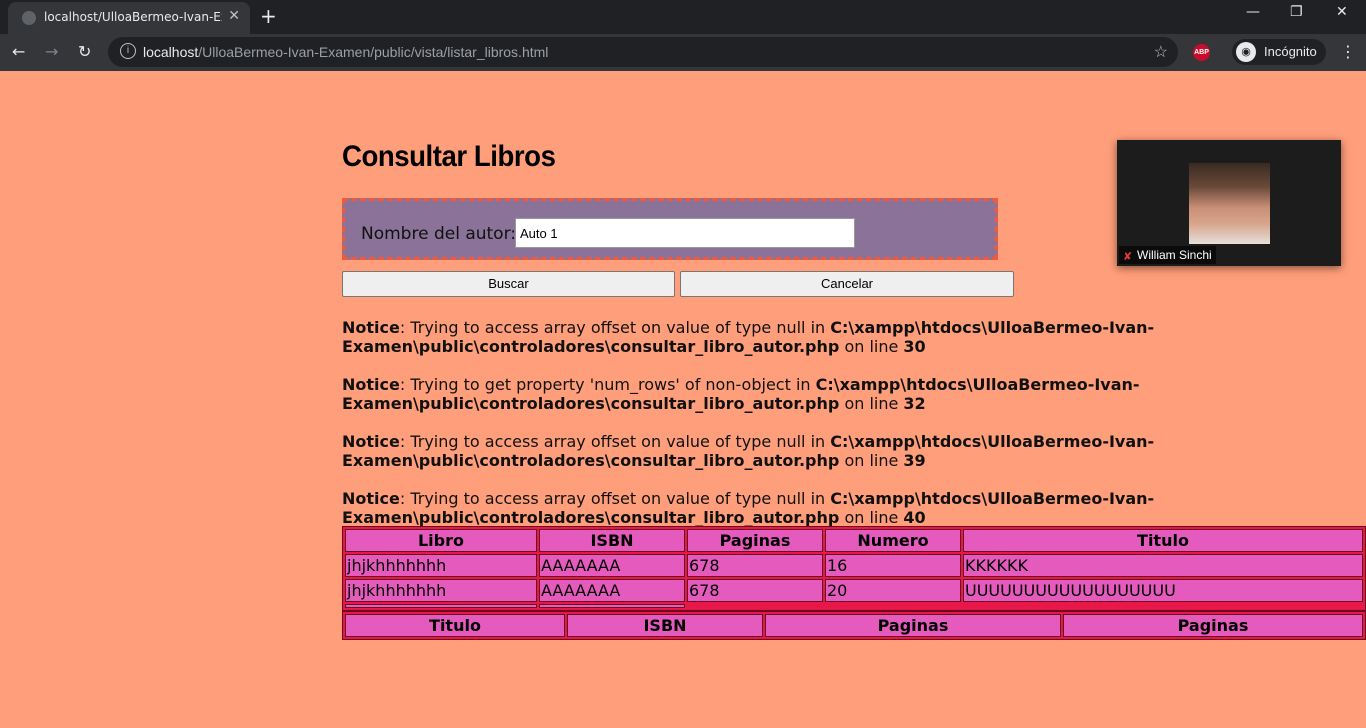 The image size is (1366, 728). I want to click on incognito-icon: ◉, so click(1246, 52).